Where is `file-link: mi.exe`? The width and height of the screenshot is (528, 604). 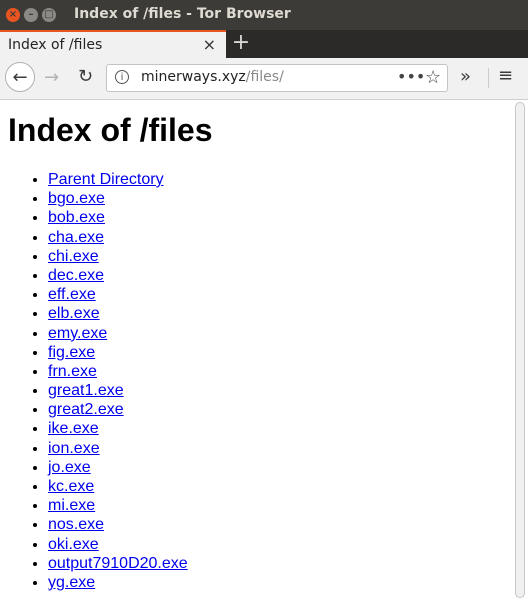
file-link: mi.exe is located at coordinates (71, 505).